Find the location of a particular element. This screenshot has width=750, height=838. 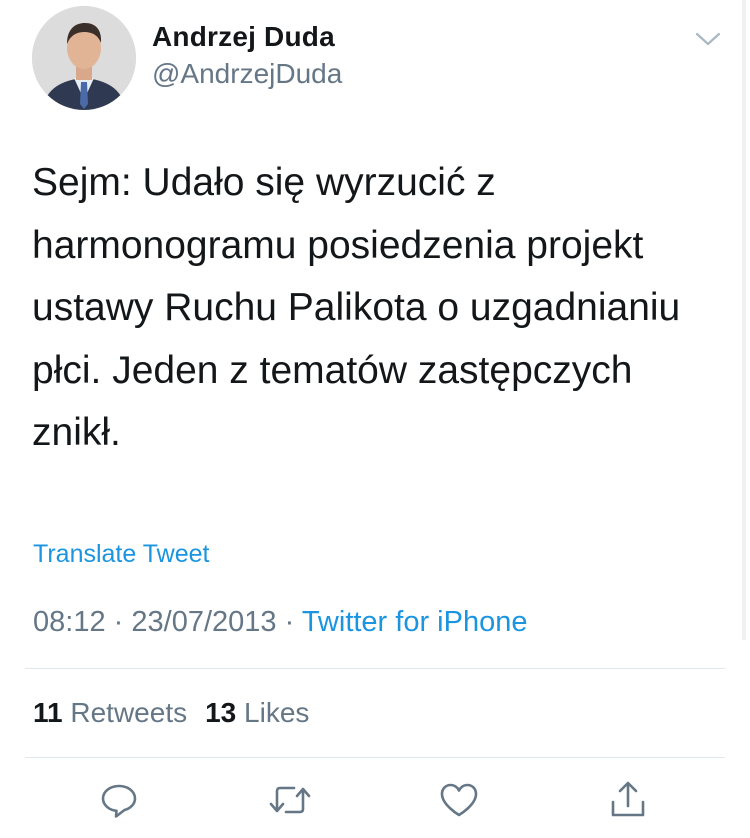

share-button is located at coordinates (628, 800).